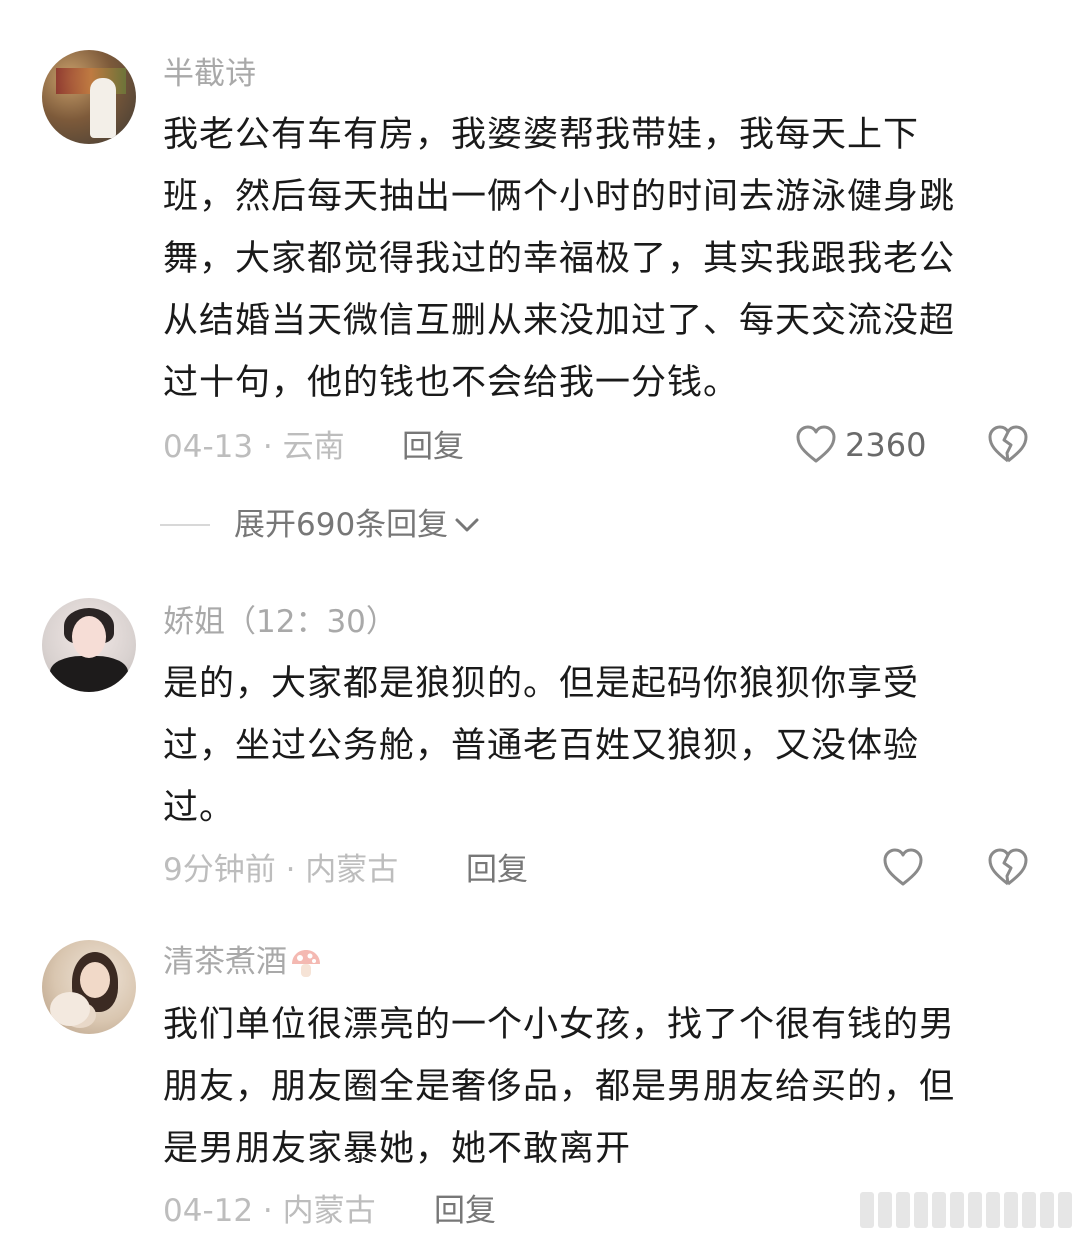  I want to click on comment-text-line: 我们单位很漂亮的一个小女孩，找了个很有钱的男, so click(559, 1025).